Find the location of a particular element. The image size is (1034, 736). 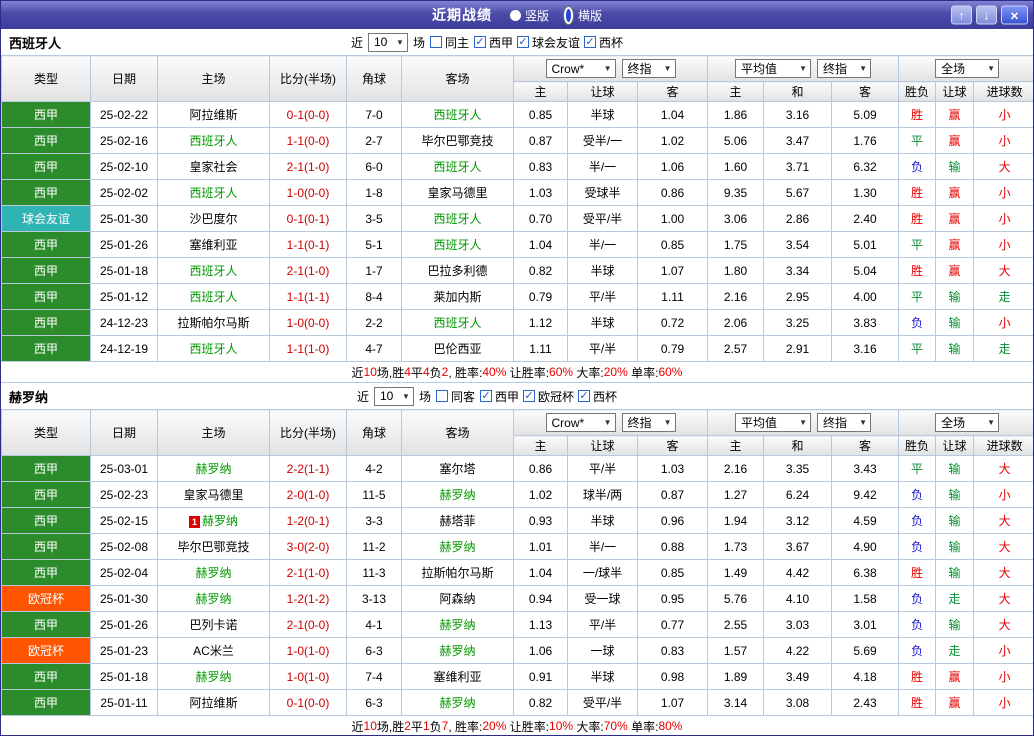

summary-segment: 场,胜 is located at coordinates (390, 726).